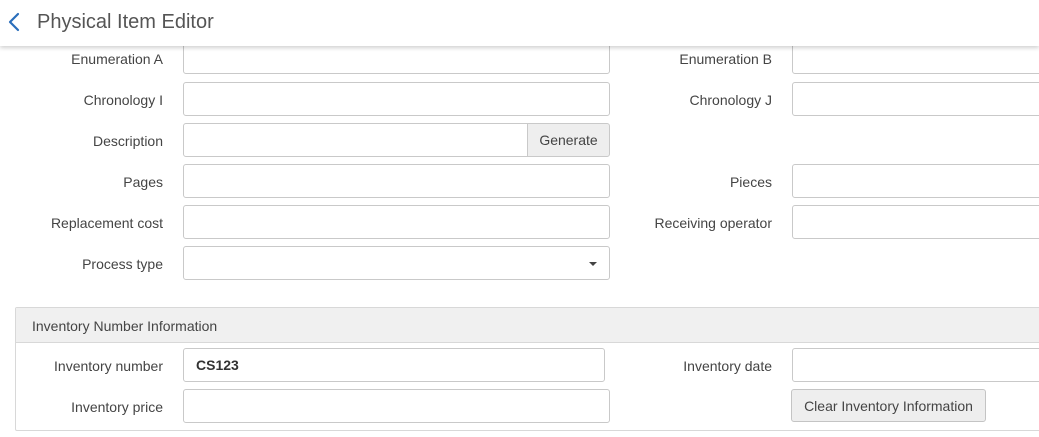 The width and height of the screenshot is (1039, 437). What do you see at coordinates (117, 59) in the screenshot?
I see `enumeration-a-label: Enumeration A` at bounding box center [117, 59].